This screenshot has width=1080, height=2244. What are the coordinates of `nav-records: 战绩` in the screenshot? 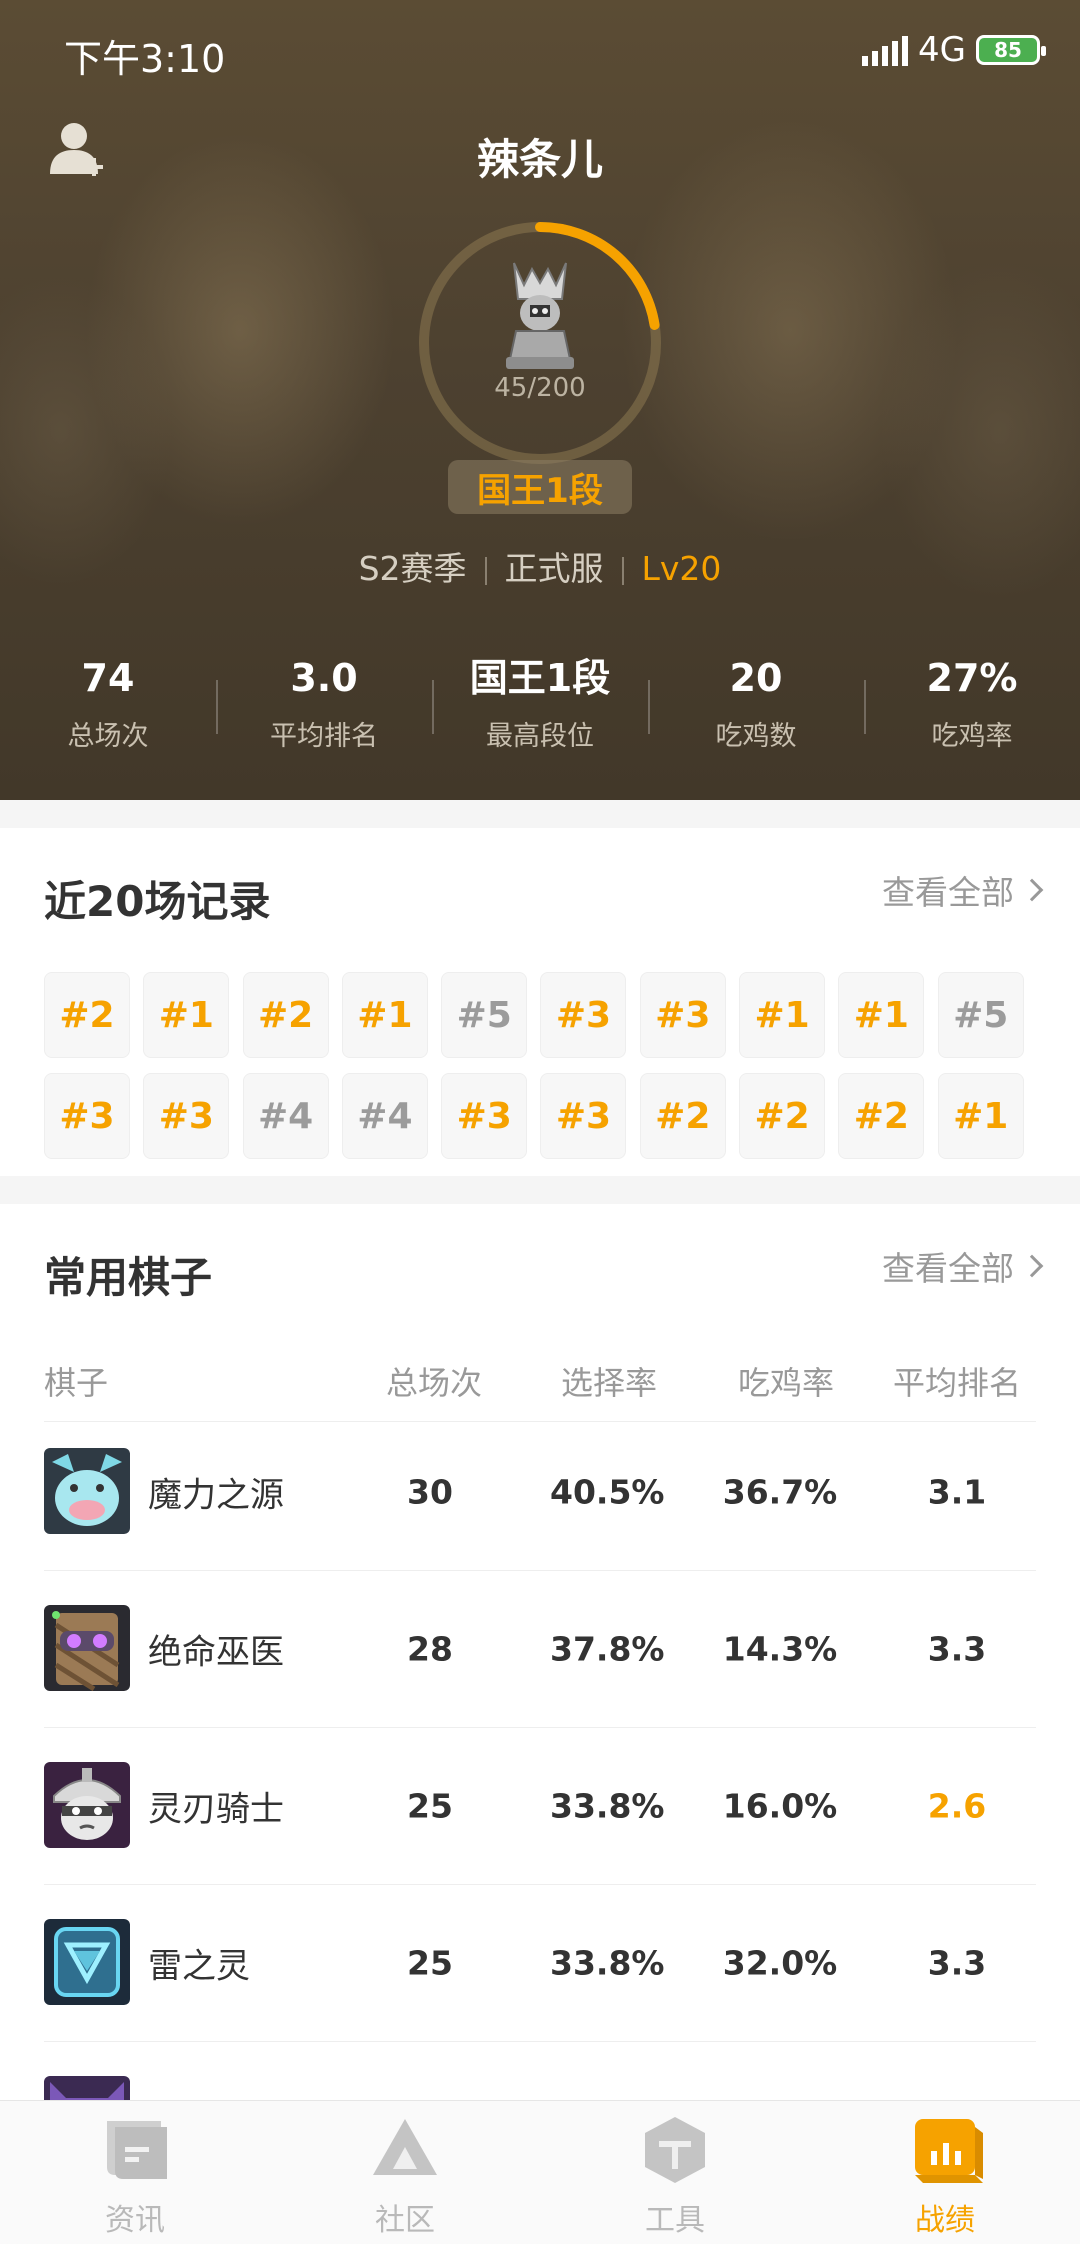 It's located at (945, 2172).